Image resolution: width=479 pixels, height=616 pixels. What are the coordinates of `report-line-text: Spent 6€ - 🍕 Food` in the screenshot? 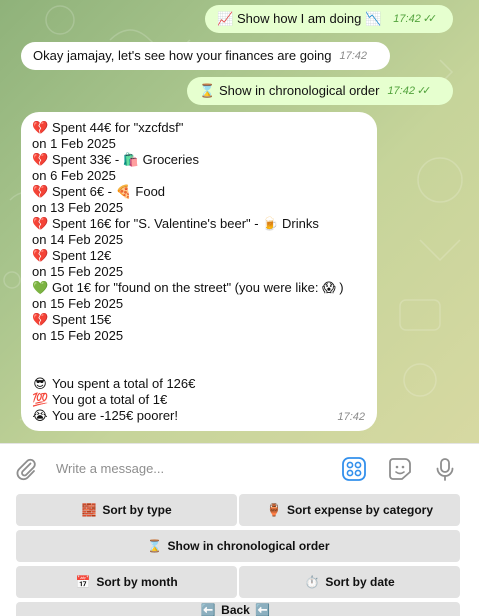 It's located at (109, 191).